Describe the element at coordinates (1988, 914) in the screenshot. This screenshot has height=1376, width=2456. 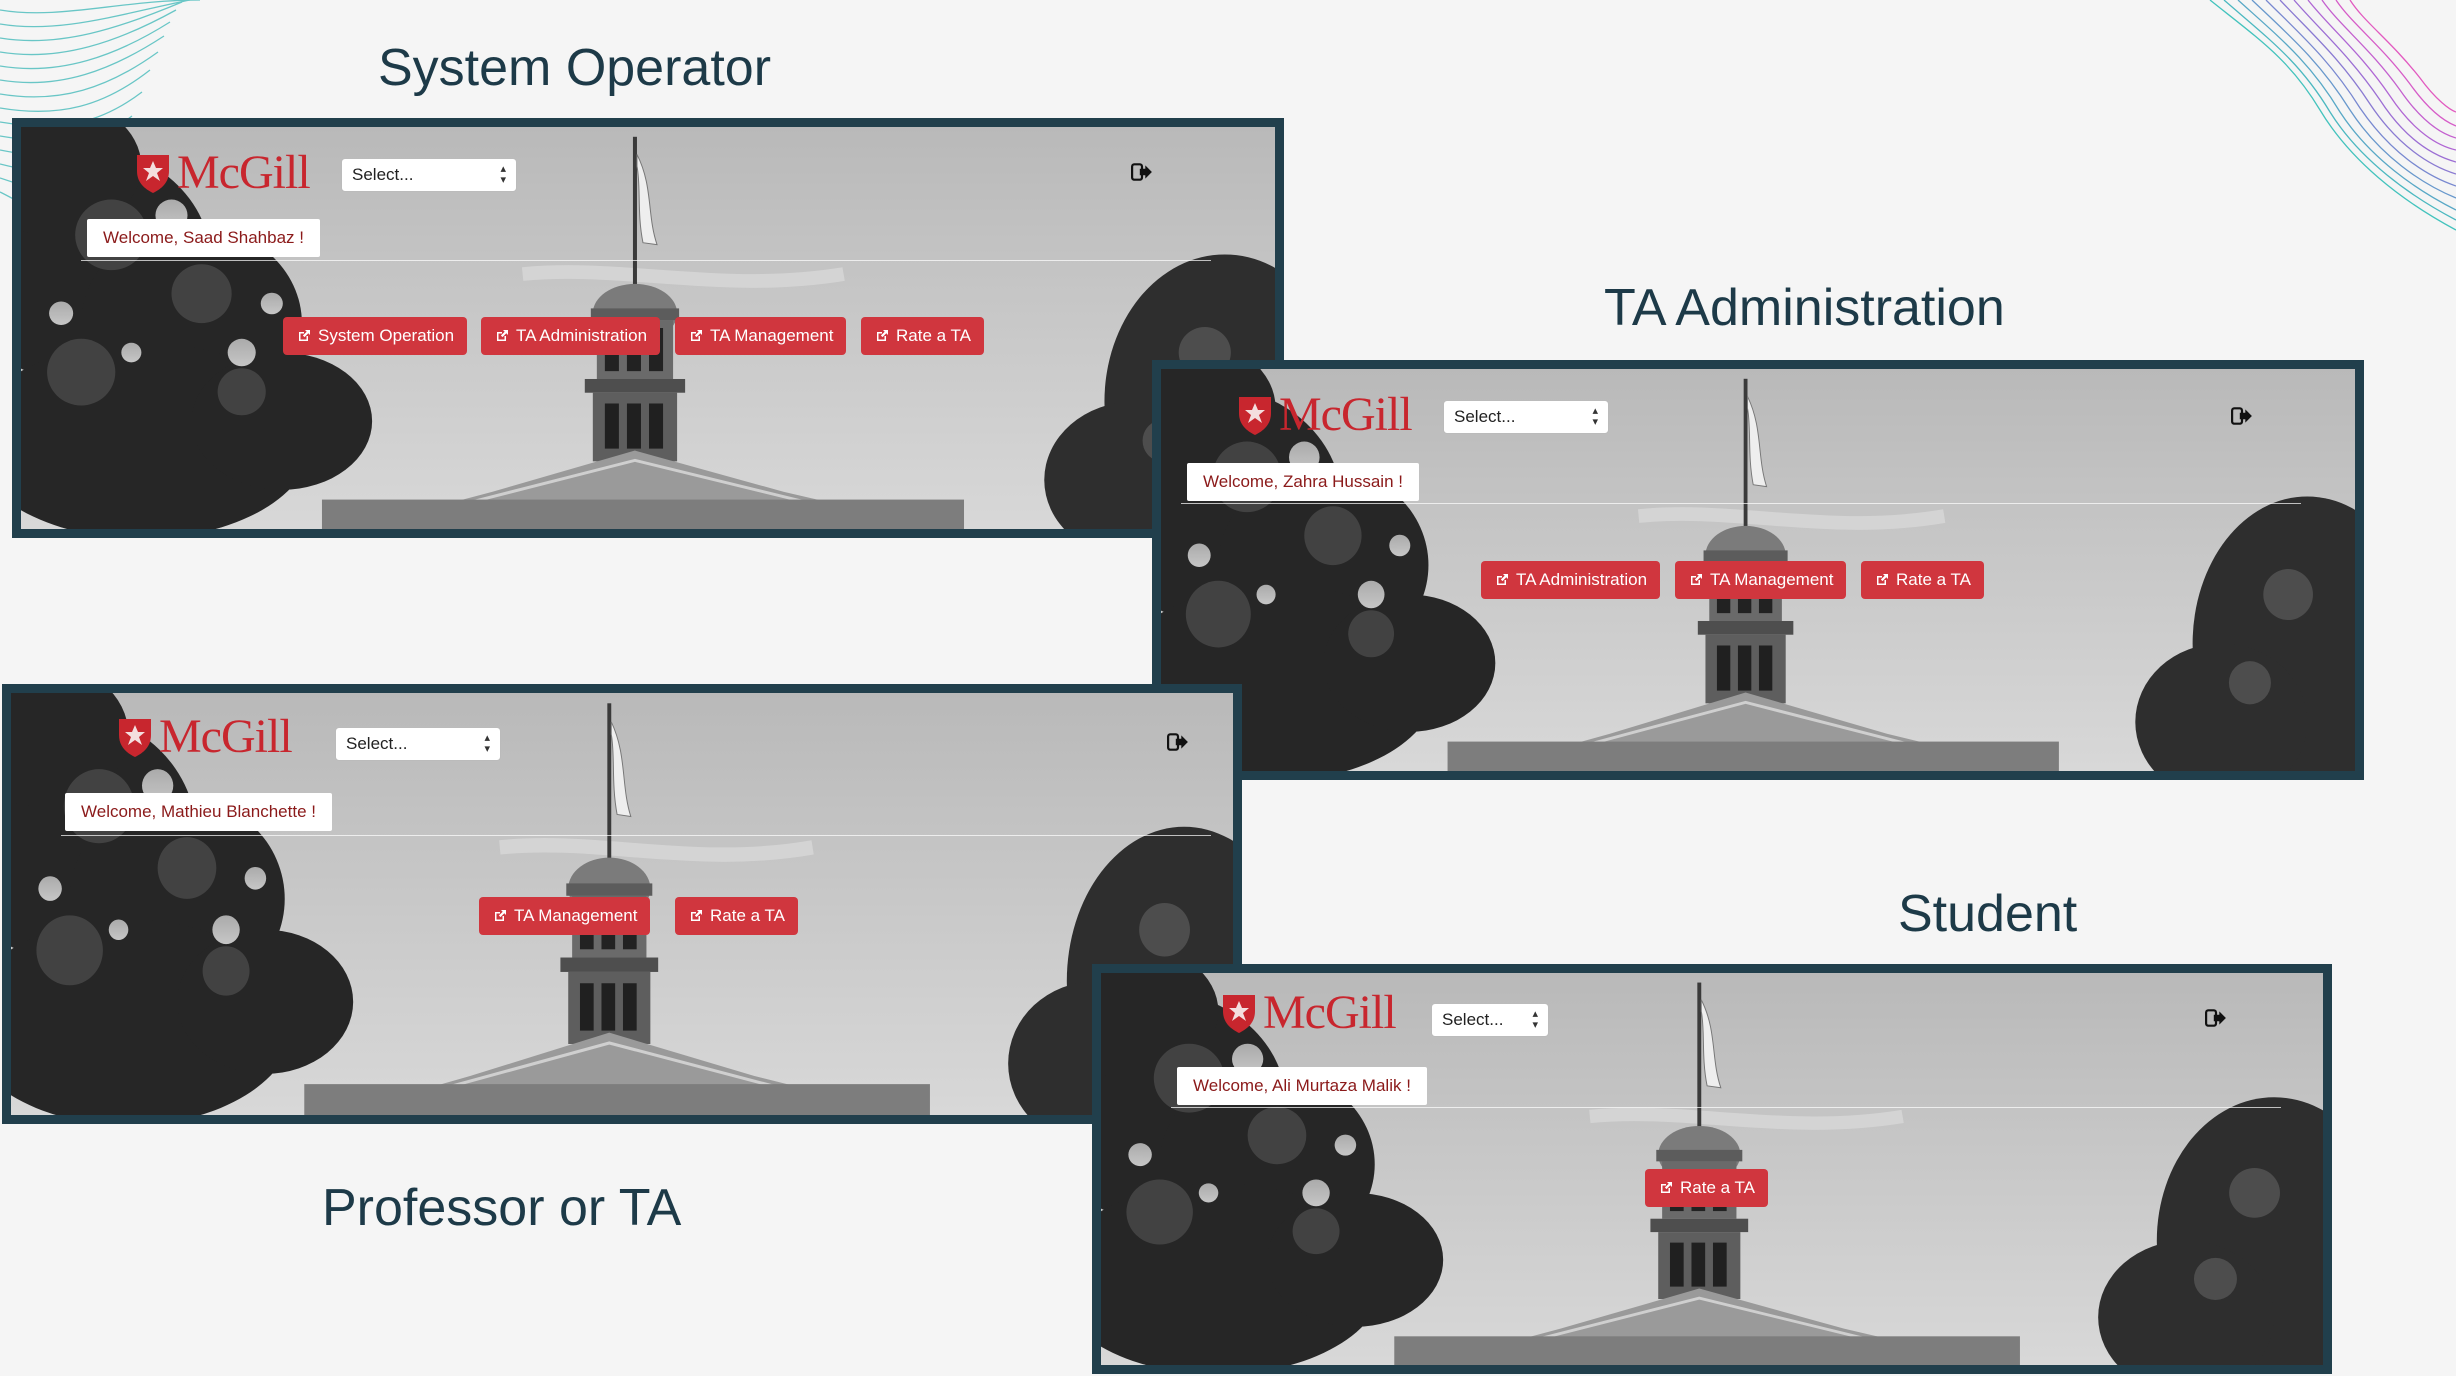
I see `title-student: Student` at that location.